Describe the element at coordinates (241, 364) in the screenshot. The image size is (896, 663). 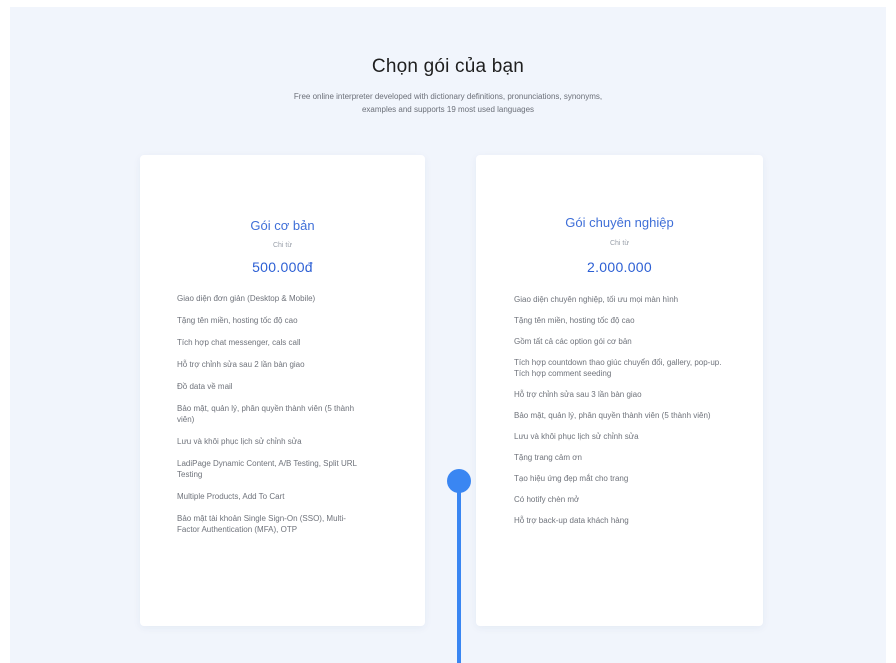
I see `feature-item: Hỗ trợ chỉnh sửa sau 2 lần bàn giao` at that location.